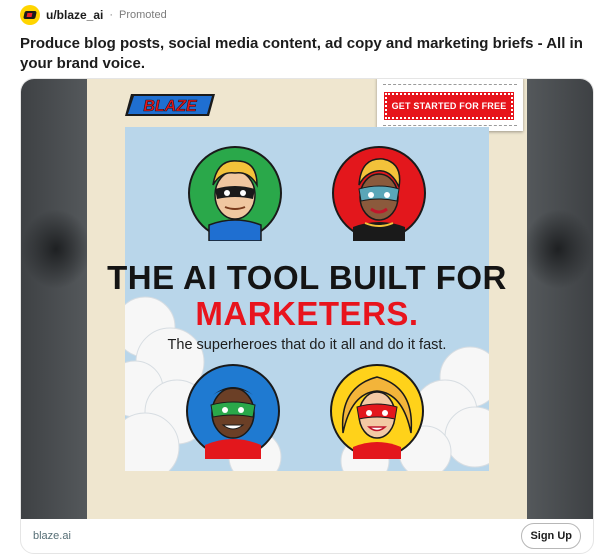 The width and height of the screenshot is (604, 560). I want to click on ad-domain-link: blaze.ai, so click(52, 536).